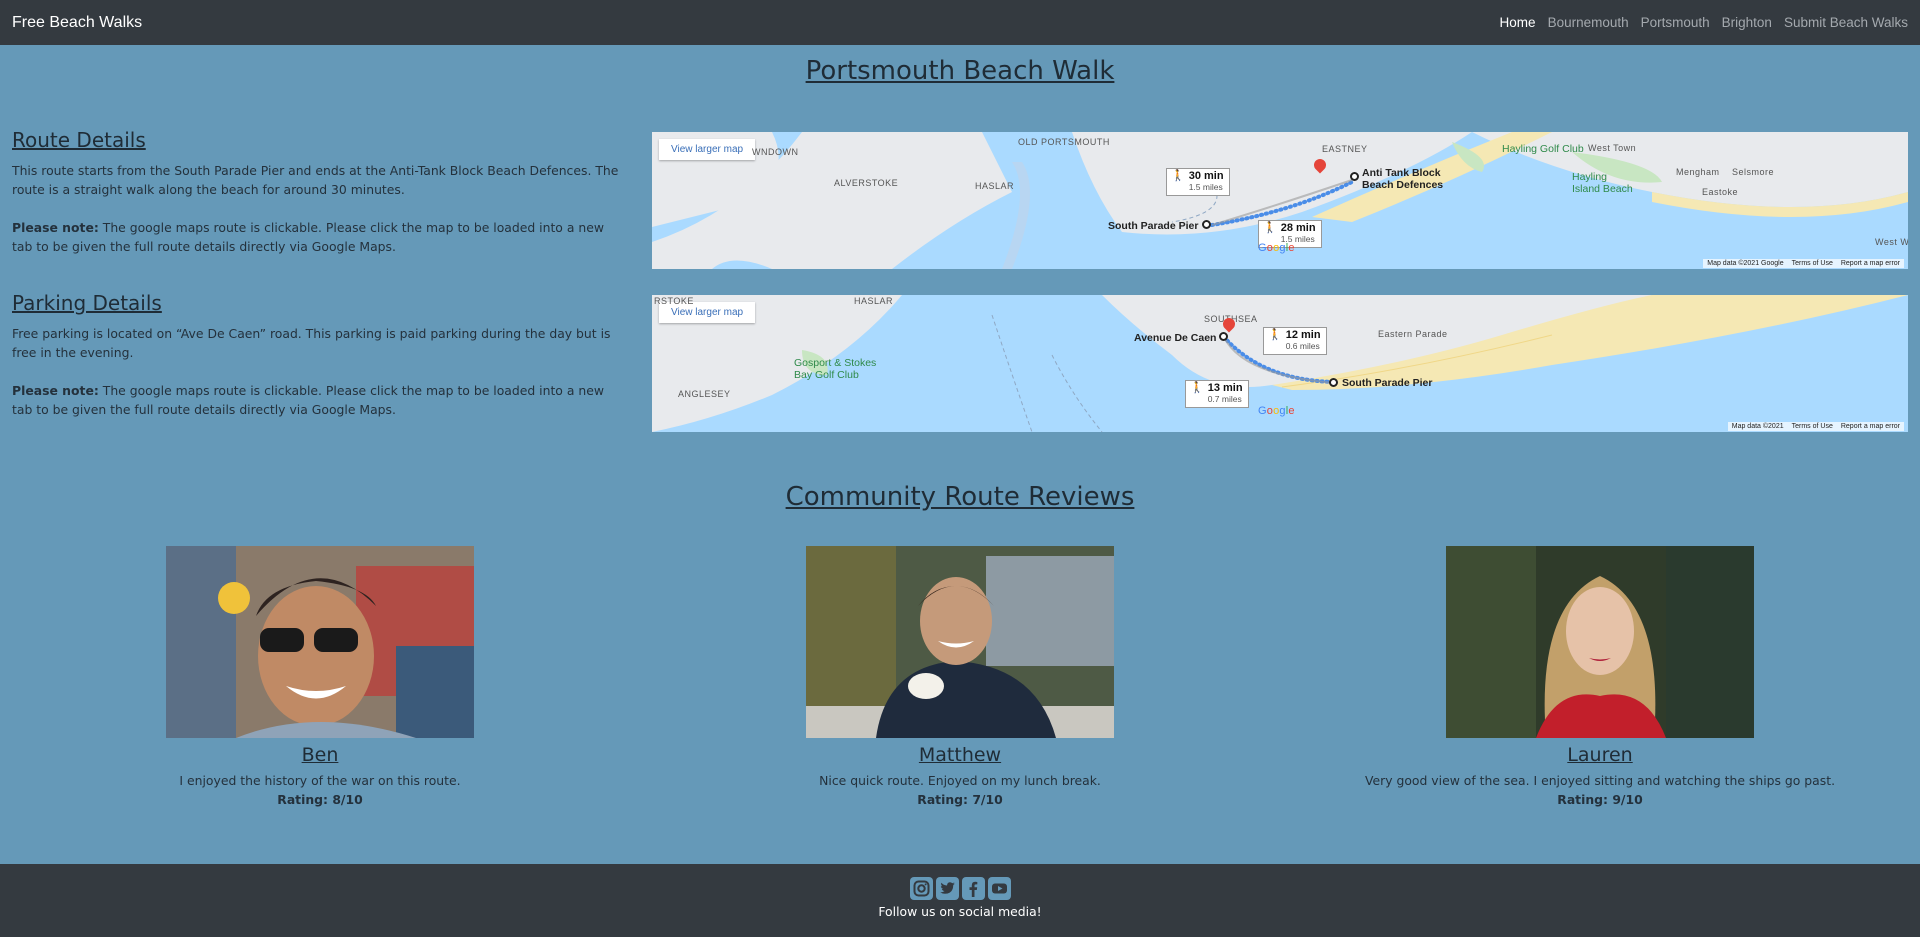  I want to click on facebook-icon, so click(973, 888).